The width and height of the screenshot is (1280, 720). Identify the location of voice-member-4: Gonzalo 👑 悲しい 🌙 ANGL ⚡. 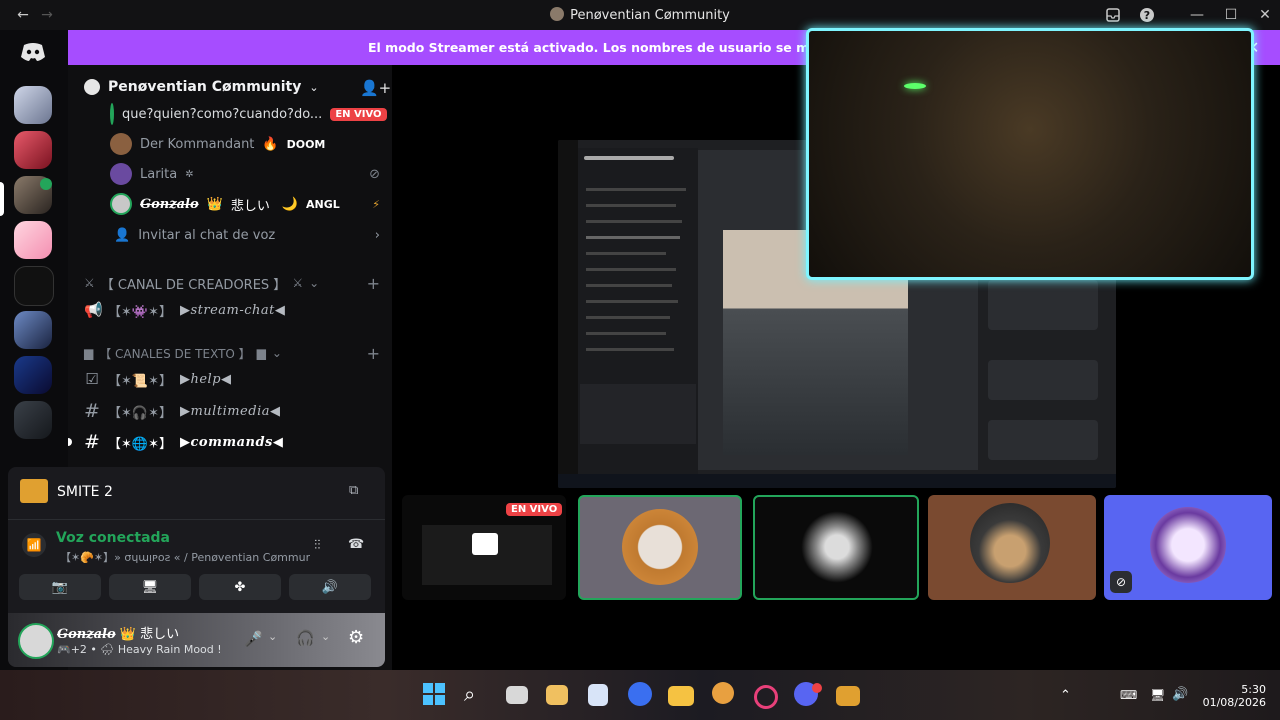
(245, 204).